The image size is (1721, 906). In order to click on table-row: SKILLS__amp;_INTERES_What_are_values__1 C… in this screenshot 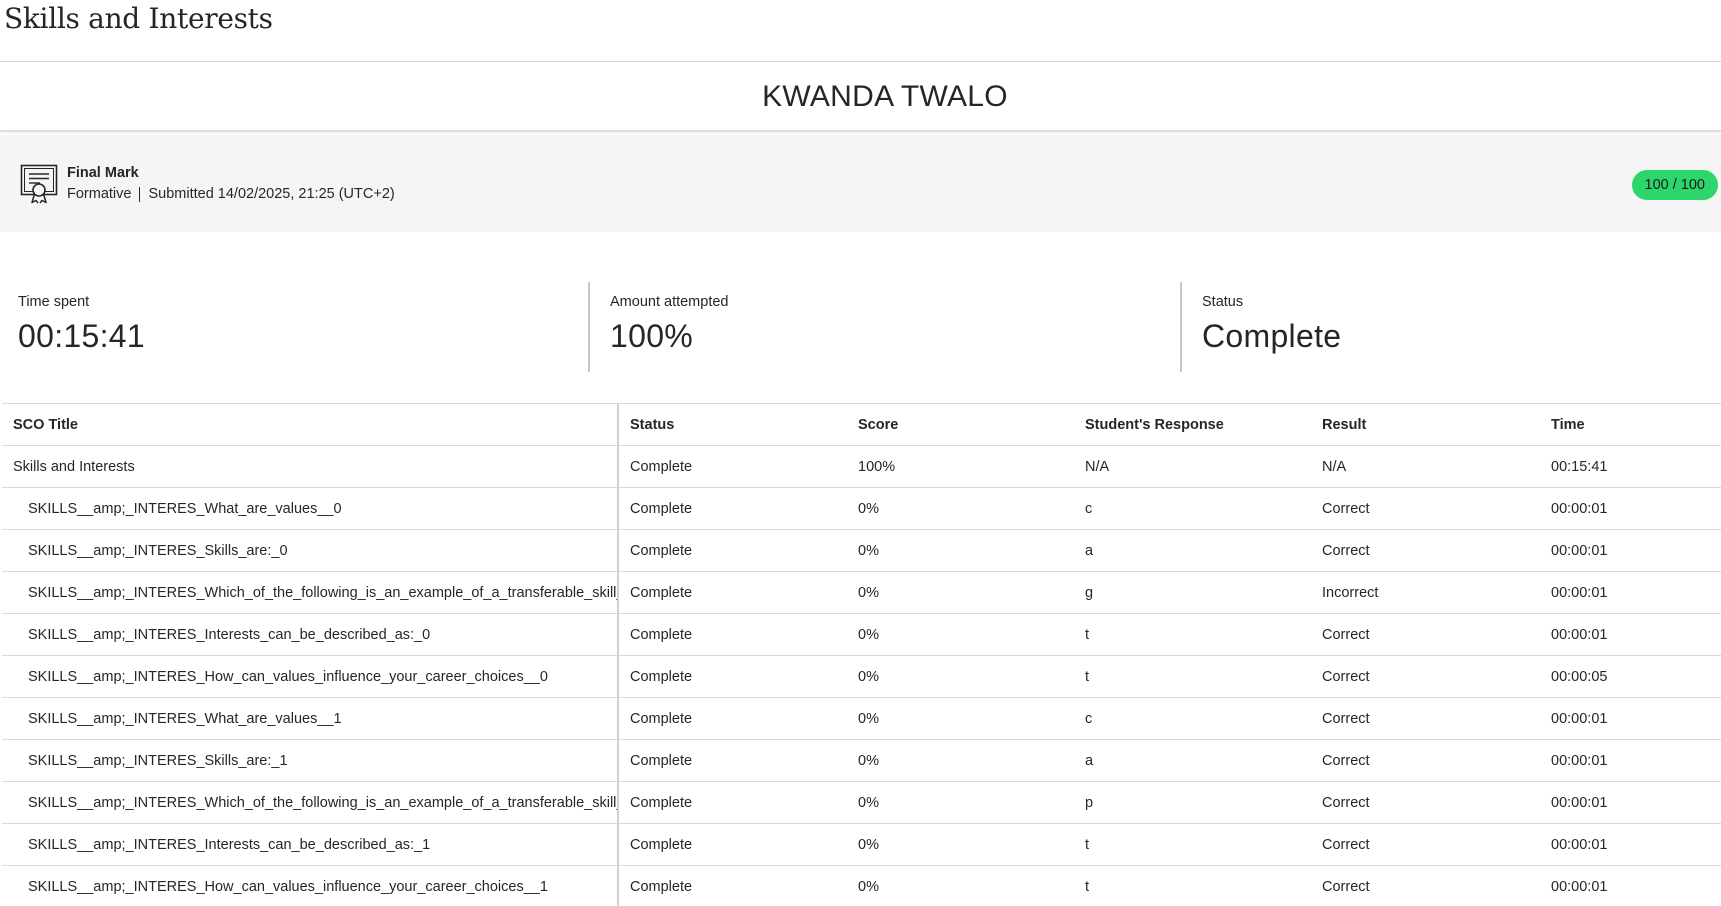, I will do `click(861, 718)`.